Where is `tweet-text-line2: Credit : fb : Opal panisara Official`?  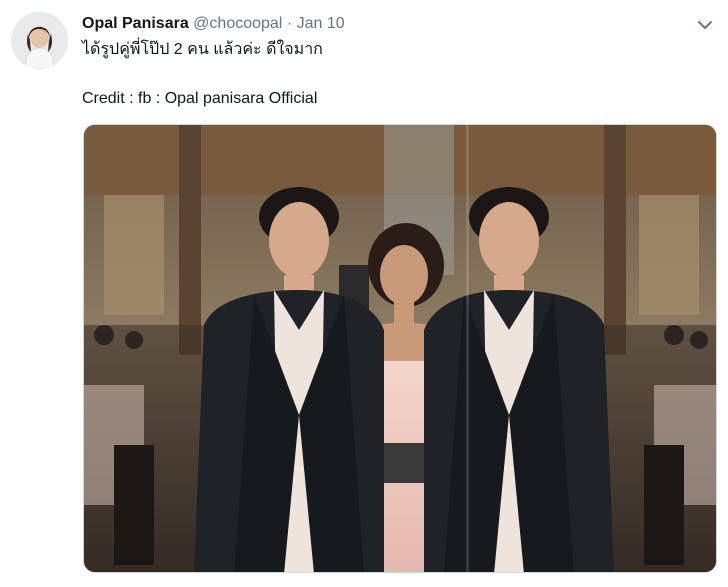 tweet-text-line2: Credit : fb : Opal panisara Official is located at coordinates (200, 98).